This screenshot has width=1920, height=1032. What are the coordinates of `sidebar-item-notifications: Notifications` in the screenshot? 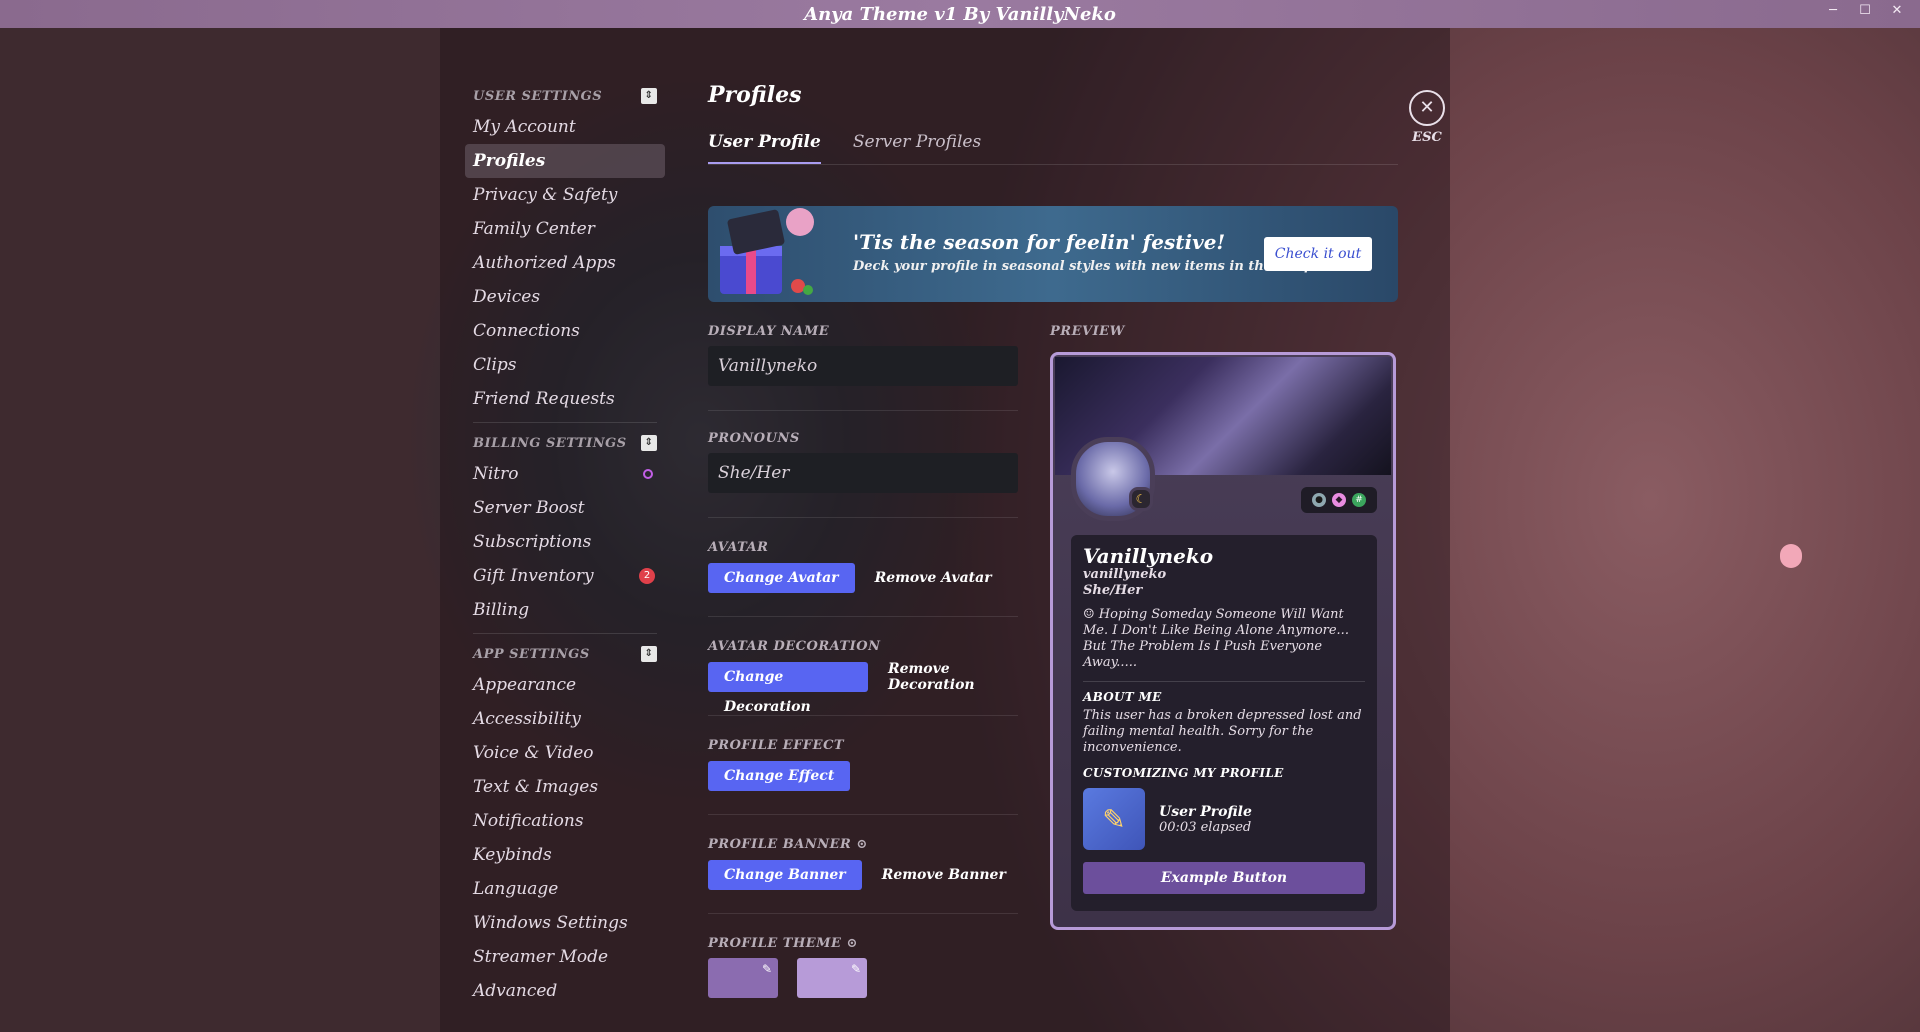 It's located at (565, 821).